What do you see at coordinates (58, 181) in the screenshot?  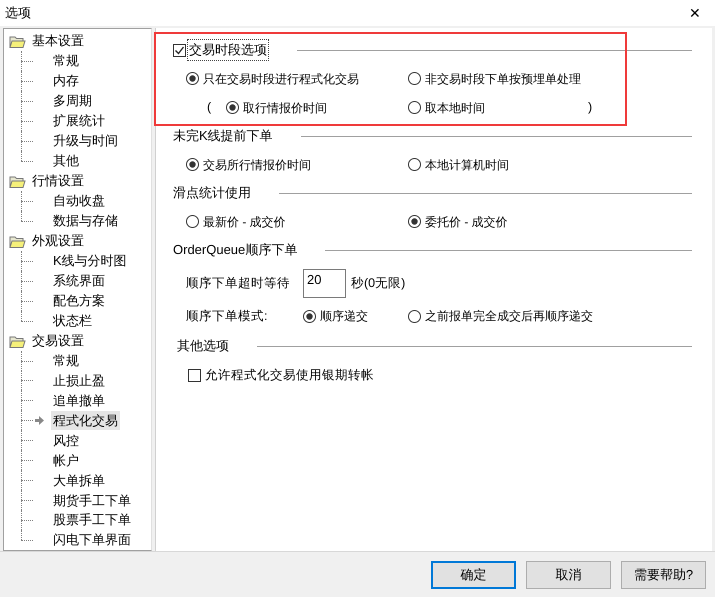 I see `tree-group-label: 行情设置` at bounding box center [58, 181].